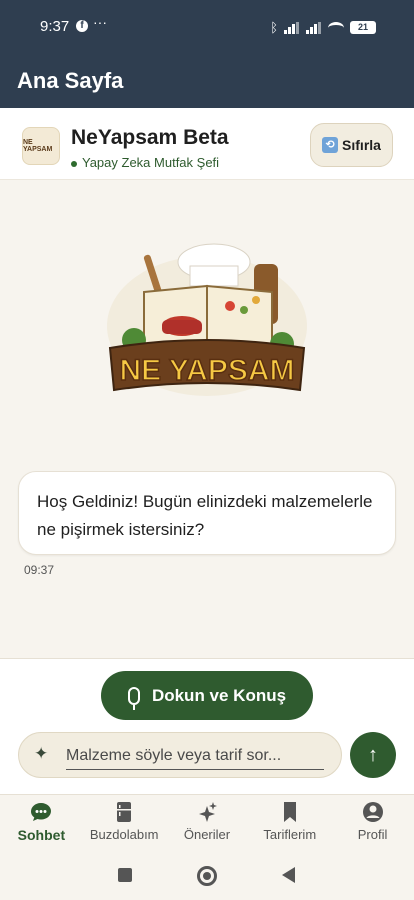 This screenshot has width=414, height=900. I want to click on bluetooth-icon: ᛒ, so click(274, 27).